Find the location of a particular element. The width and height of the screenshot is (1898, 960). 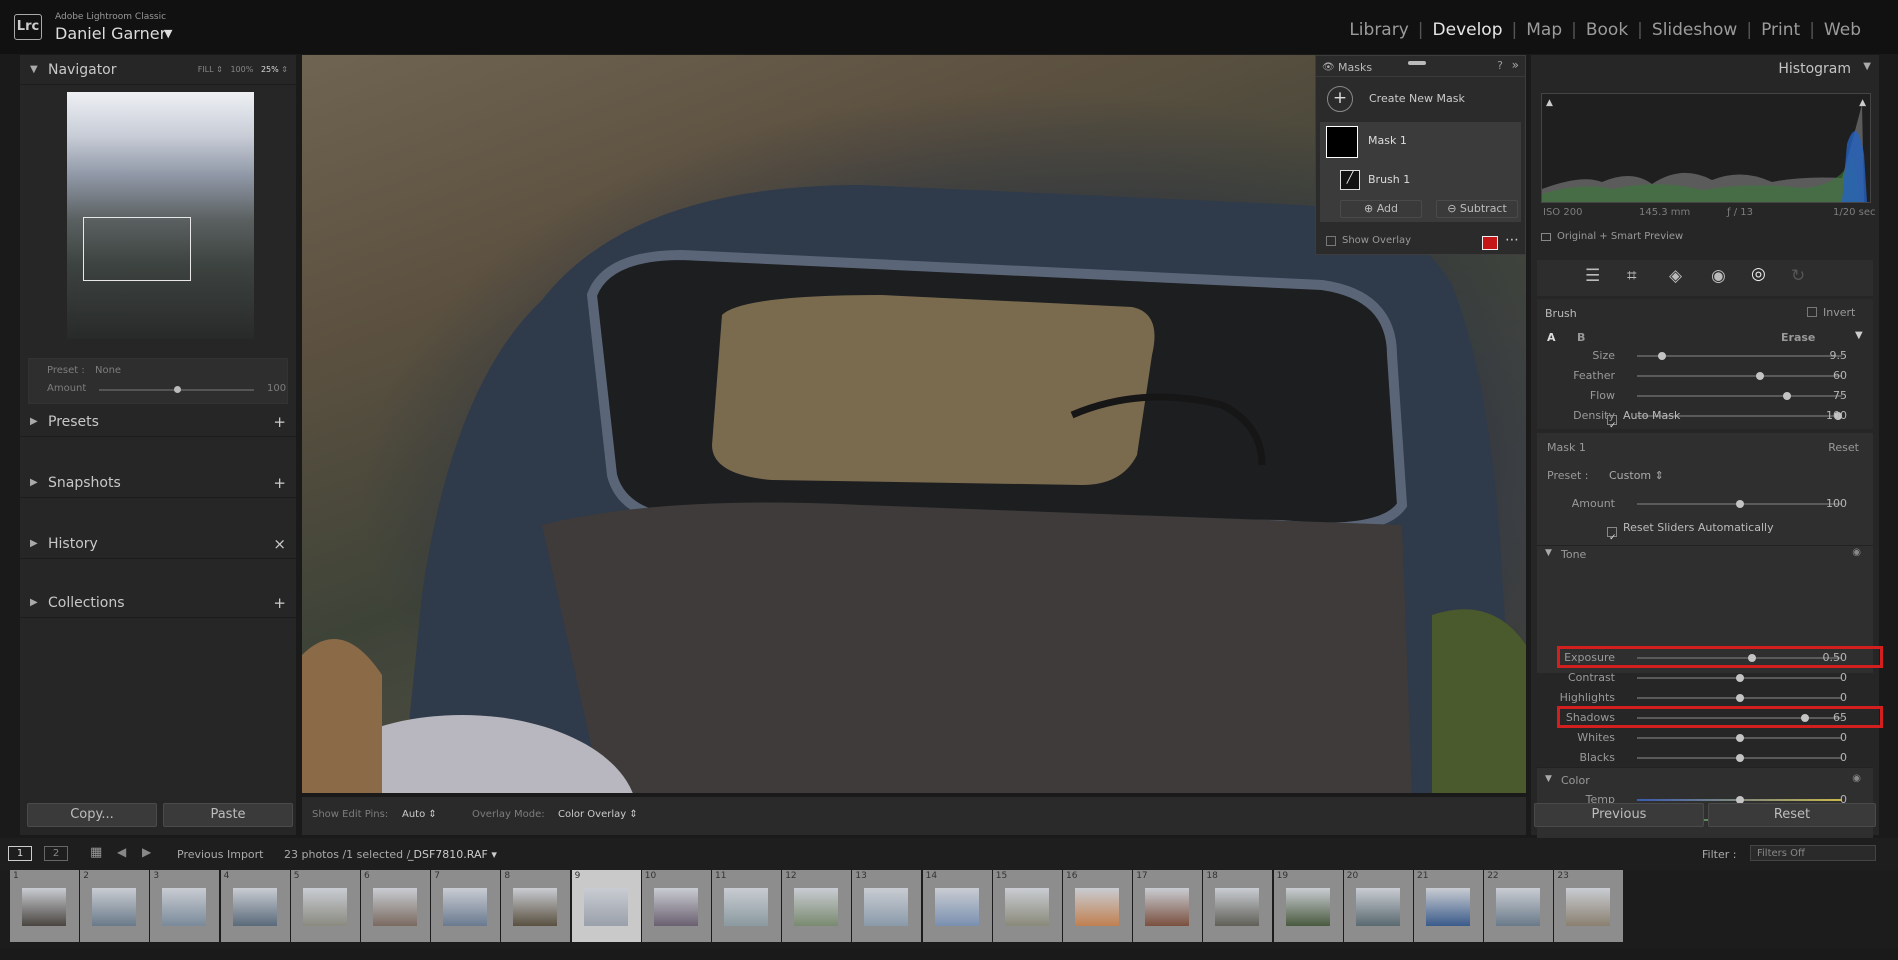

filmstrip-cell: 12 is located at coordinates (817, 906).